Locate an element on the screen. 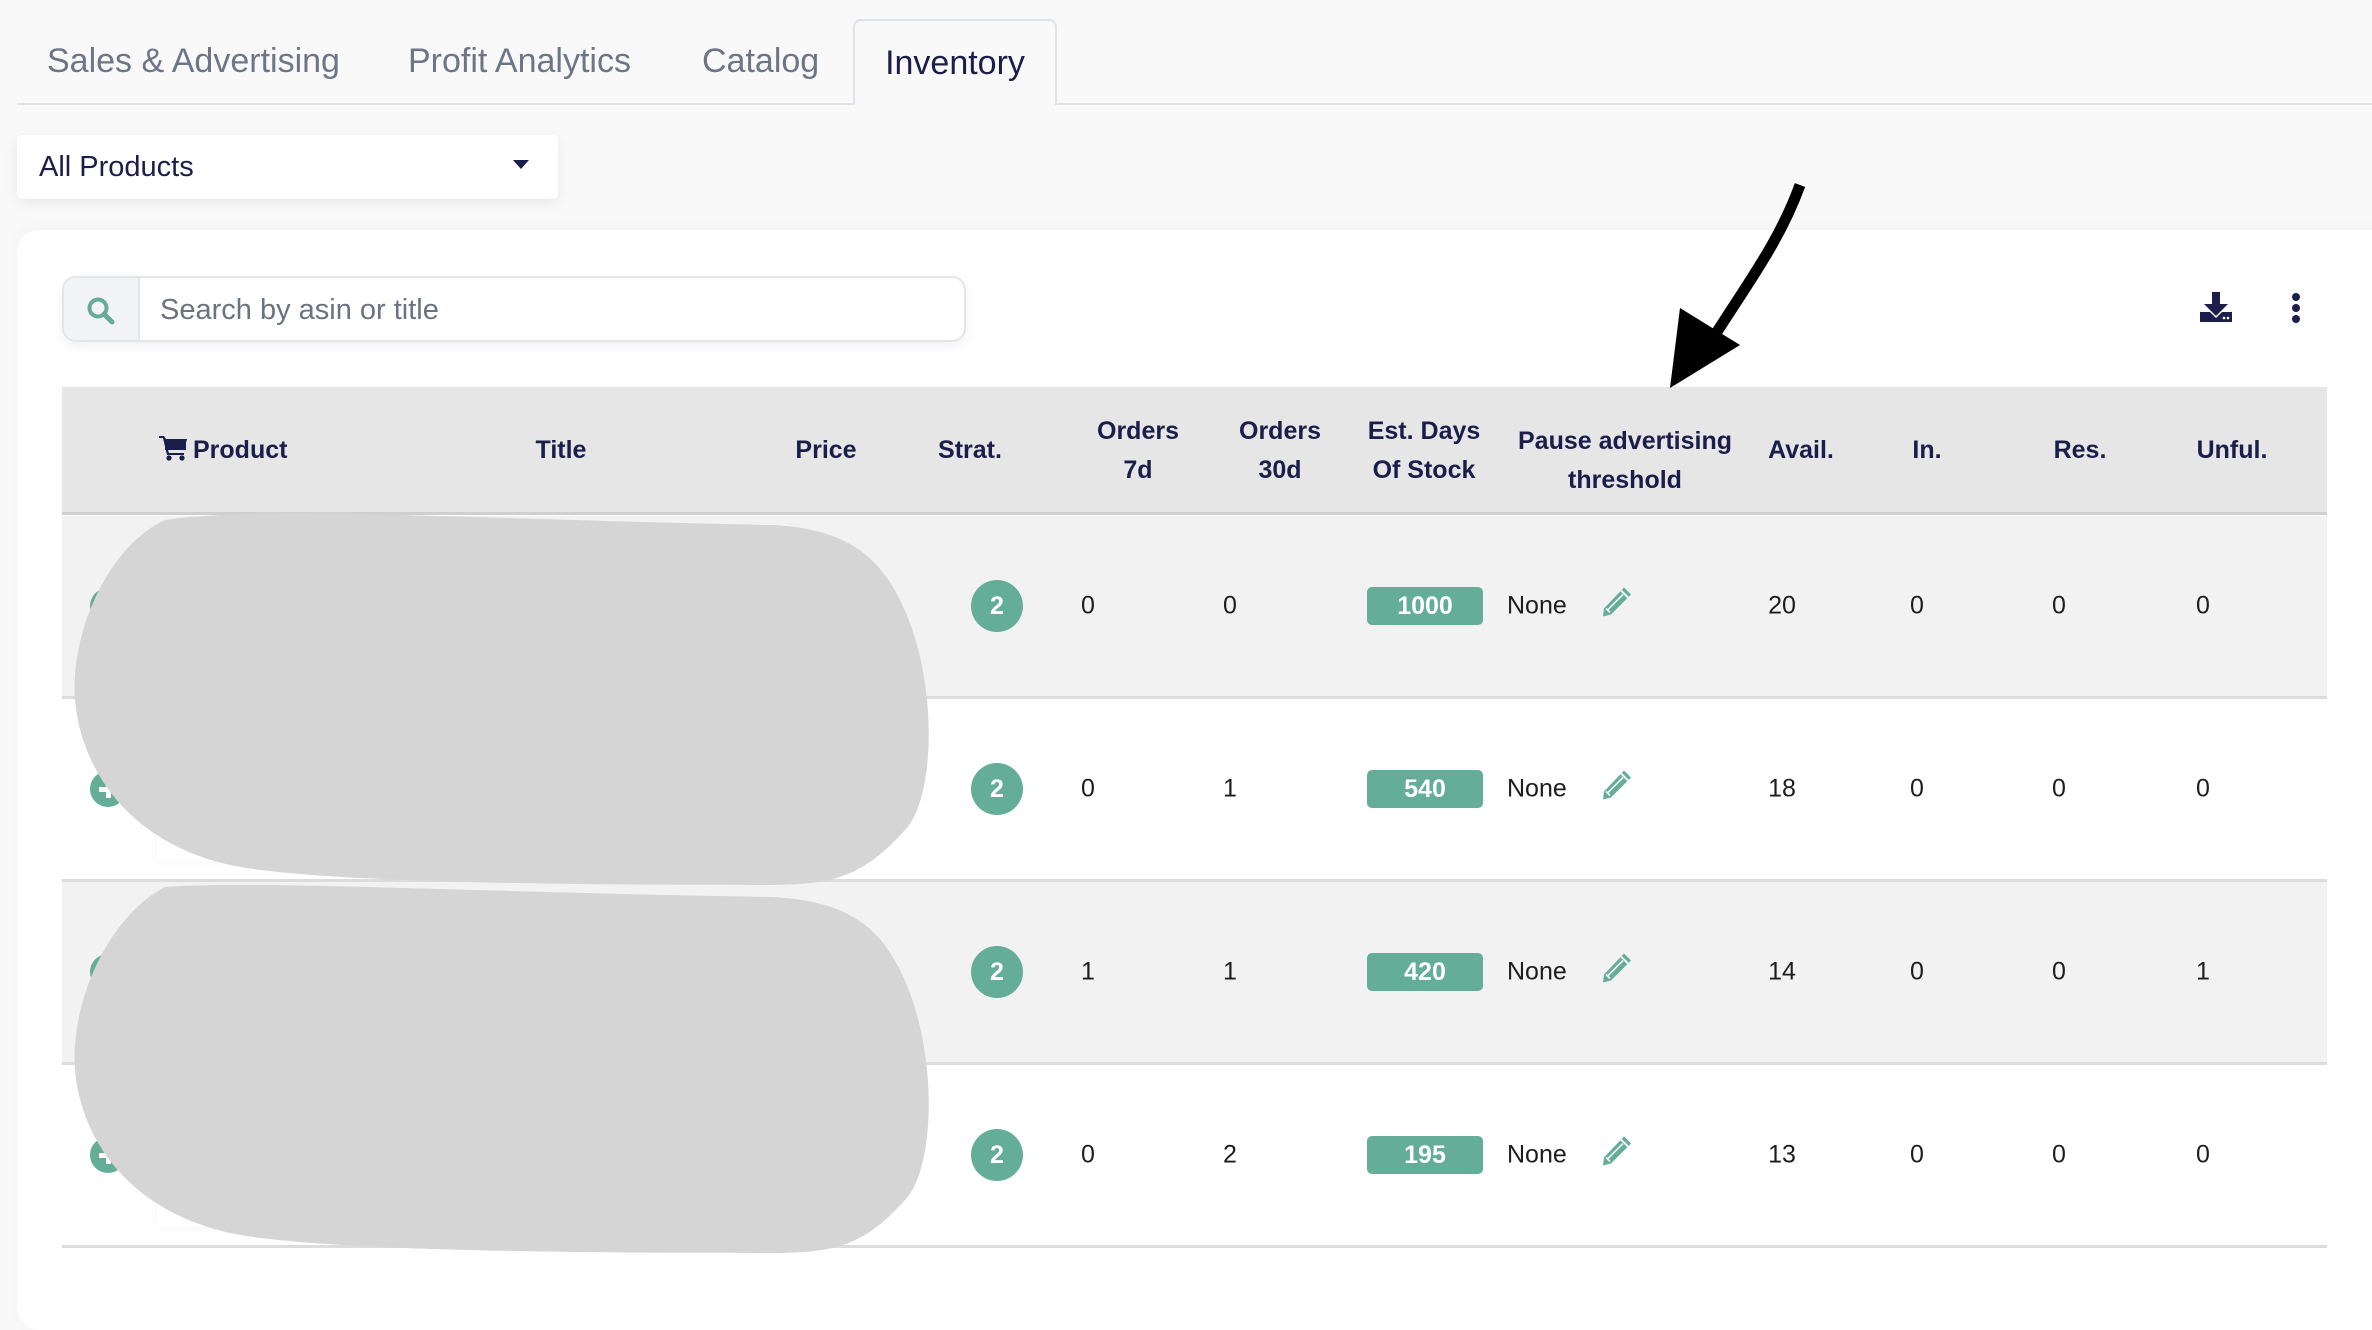  header-orders-30d-line2: 30d is located at coordinates (1280, 470).